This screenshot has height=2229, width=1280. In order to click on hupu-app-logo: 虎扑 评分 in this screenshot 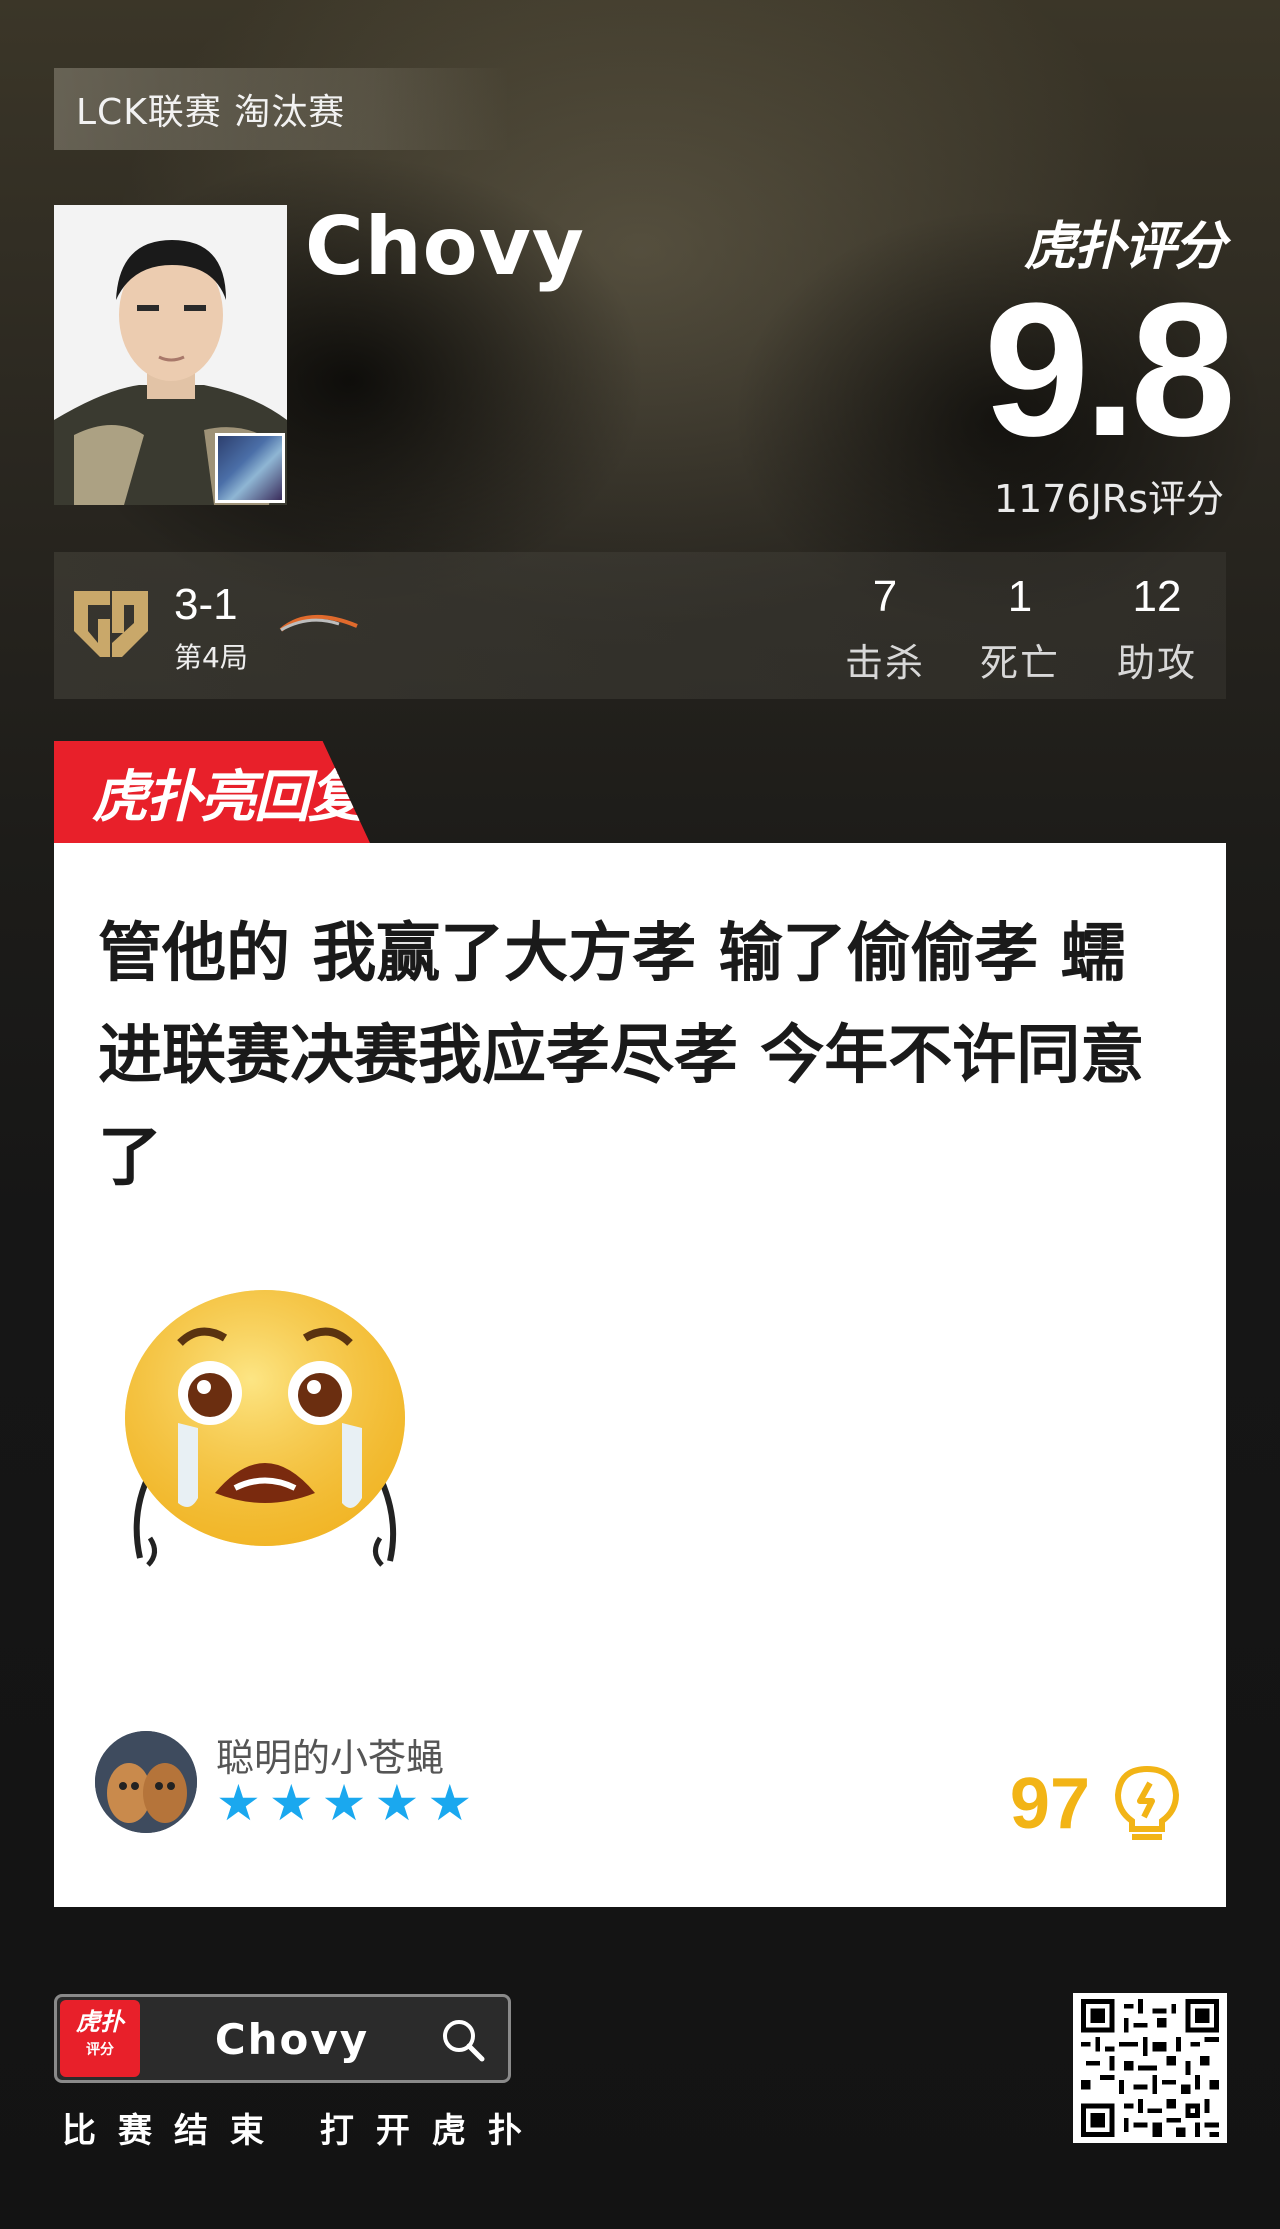, I will do `click(100, 2038)`.